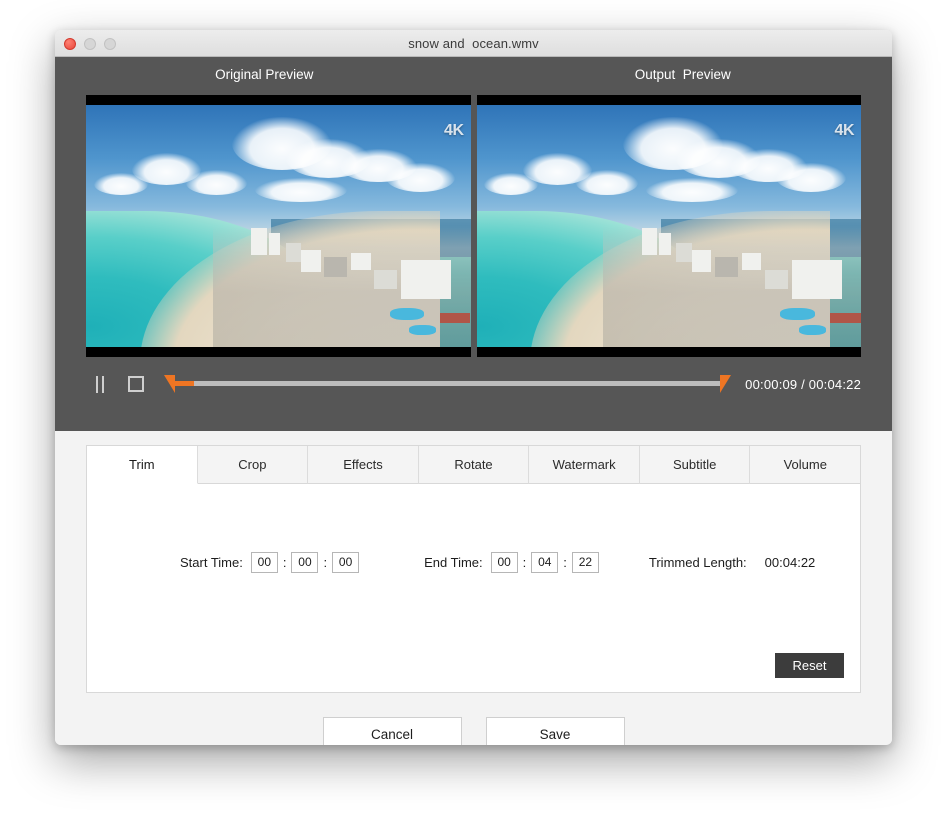 Image resolution: width=947 pixels, height=824 pixels. Describe the element at coordinates (726, 384) in the screenshot. I see `trim-end-handle` at that location.